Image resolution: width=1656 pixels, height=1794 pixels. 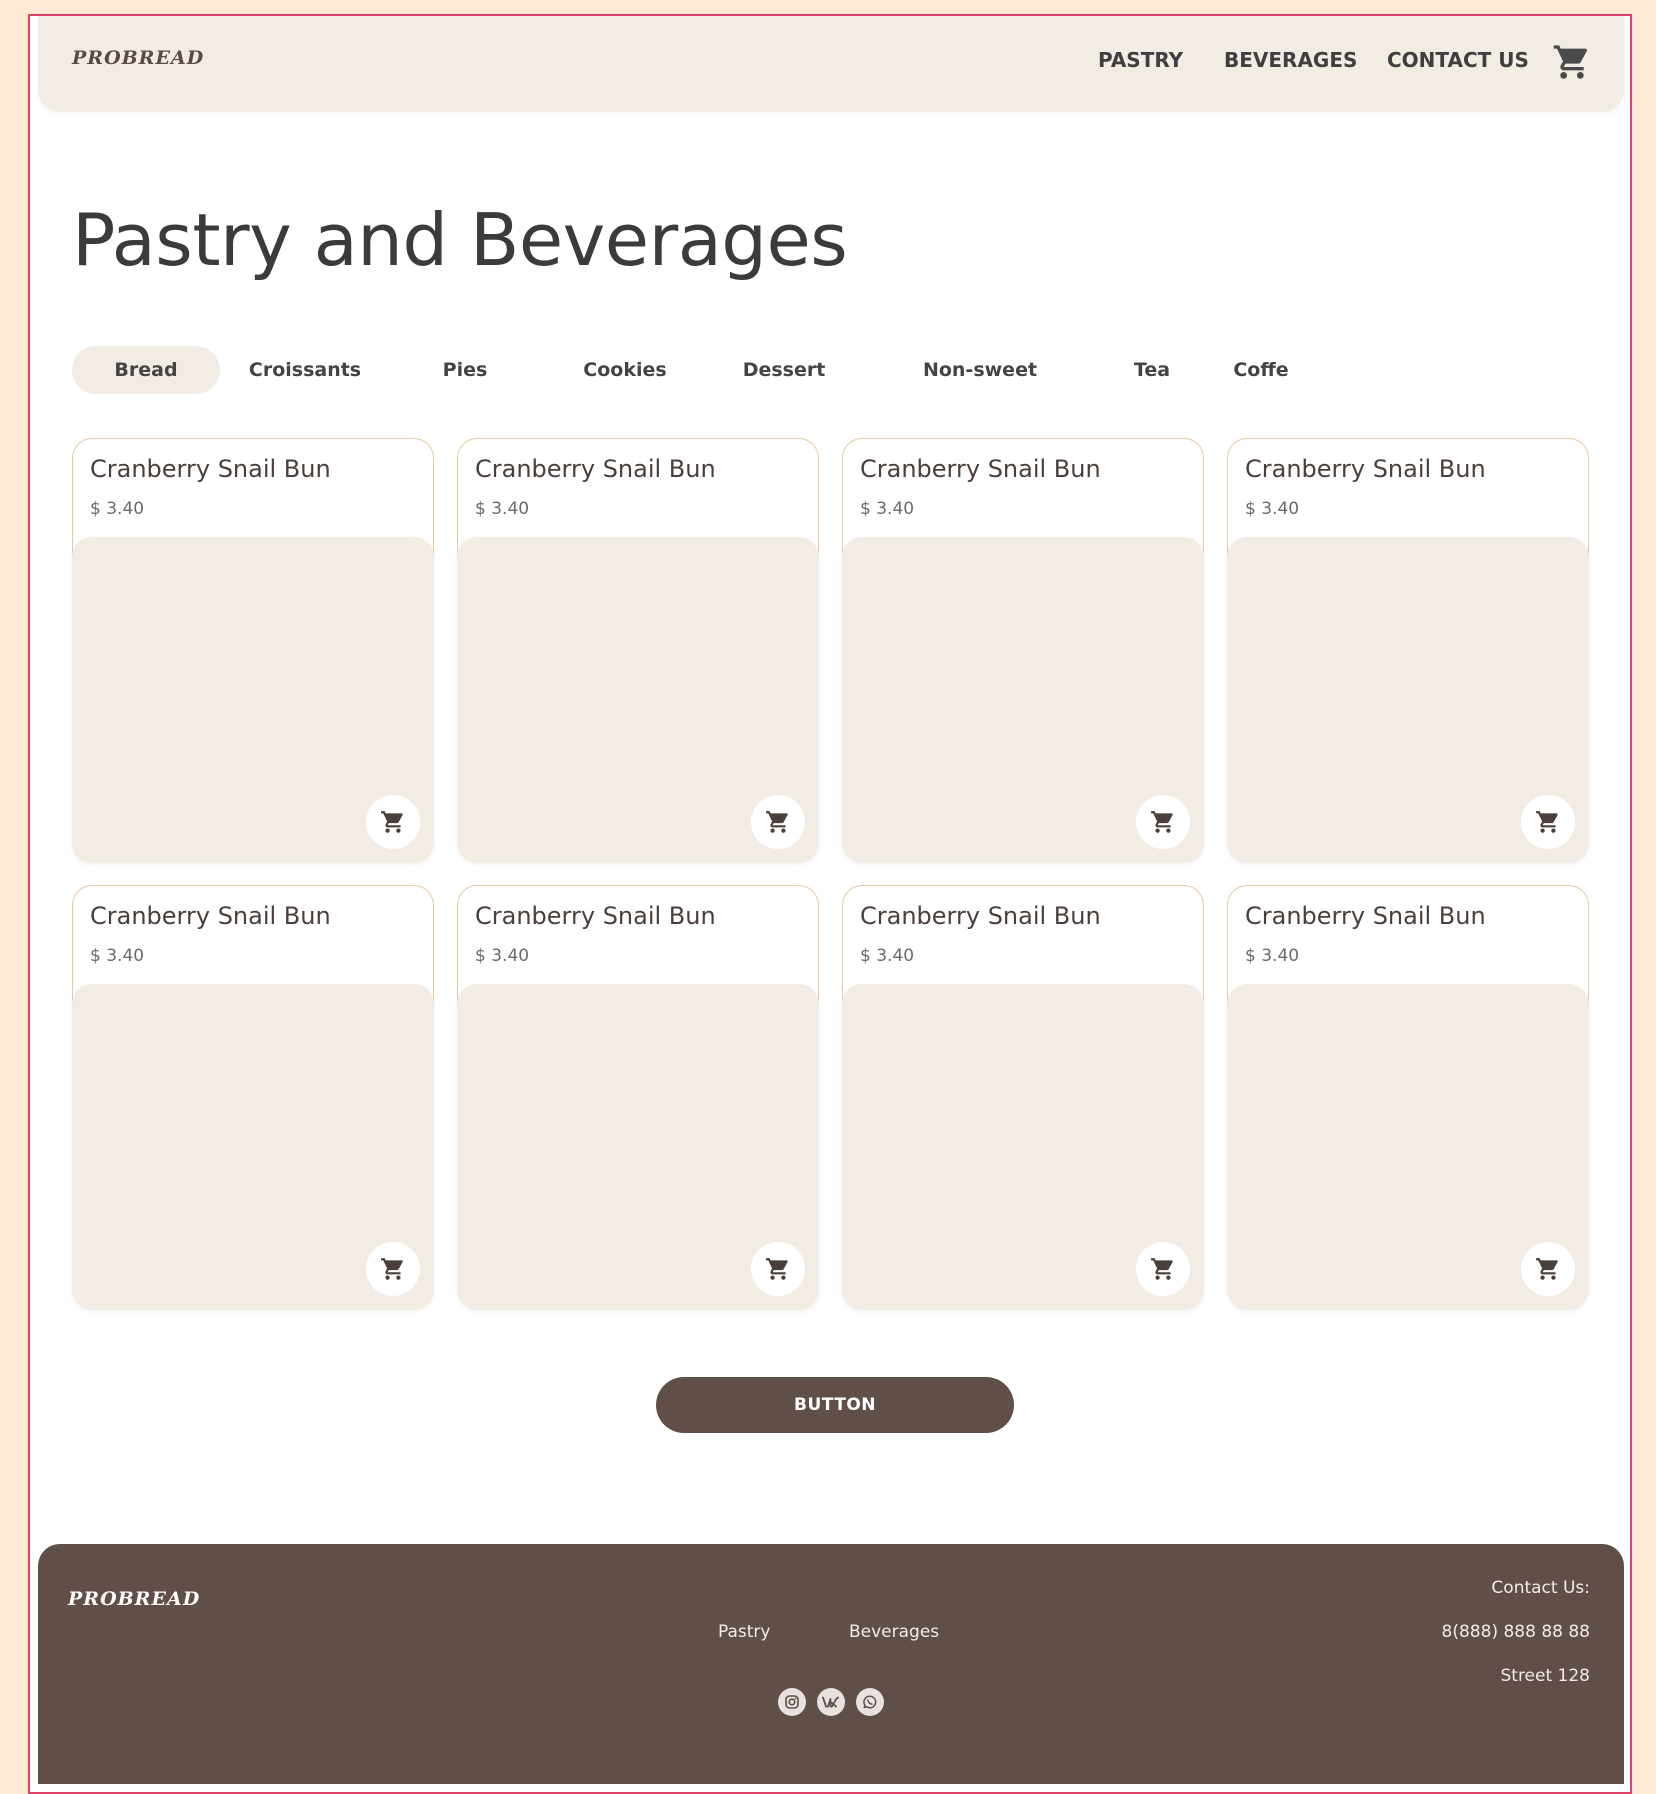 I want to click on tab-non-sweet: Non-sweet, so click(x=980, y=370).